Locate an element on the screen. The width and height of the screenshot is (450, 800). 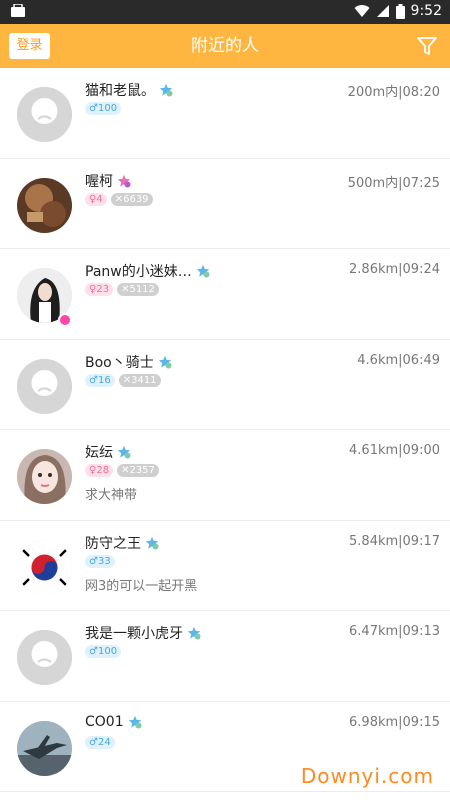
user-name: 我是一颗小虎牙 is located at coordinates (134, 634).